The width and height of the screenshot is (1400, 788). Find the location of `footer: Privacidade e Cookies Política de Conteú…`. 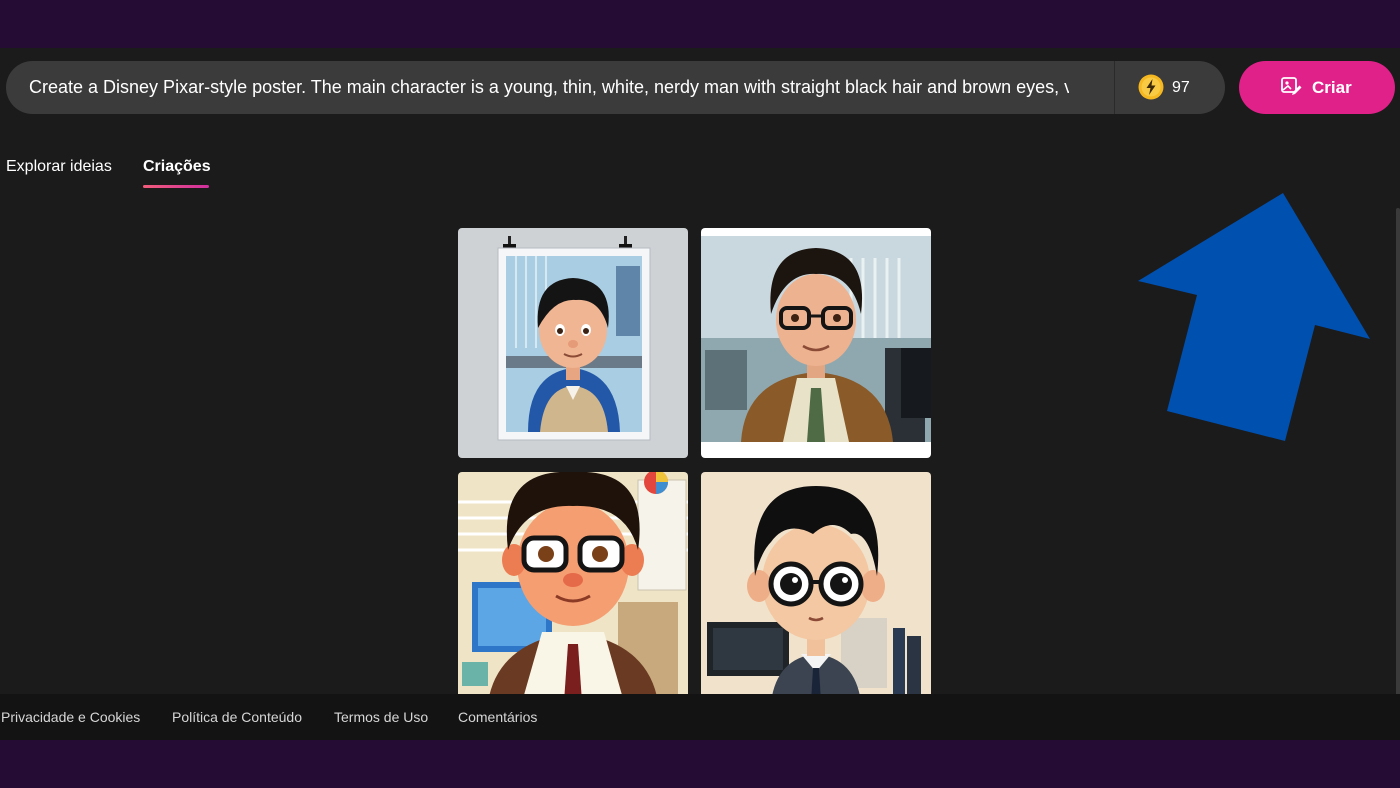

footer: Privacidade e Cookies Política de Conteú… is located at coordinates (700, 717).